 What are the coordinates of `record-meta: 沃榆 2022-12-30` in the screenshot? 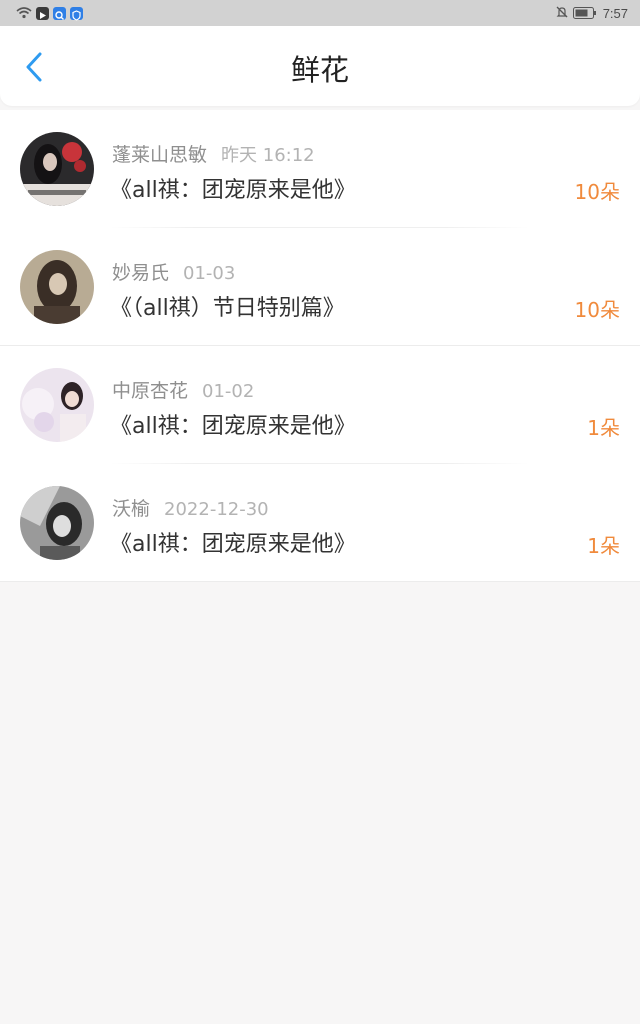 It's located at (190, 507).